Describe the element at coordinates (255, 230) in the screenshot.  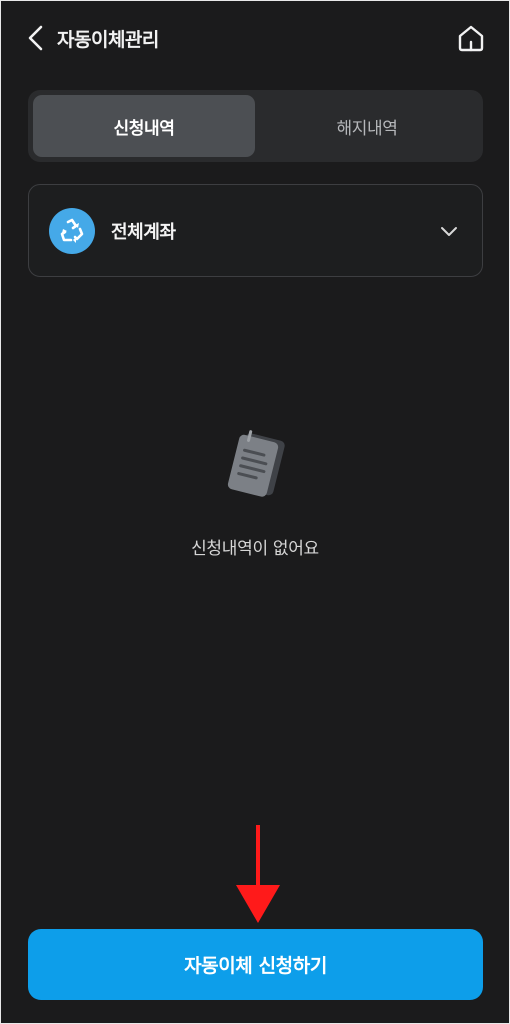
I see `account-selector: 전체계좌` at that location.